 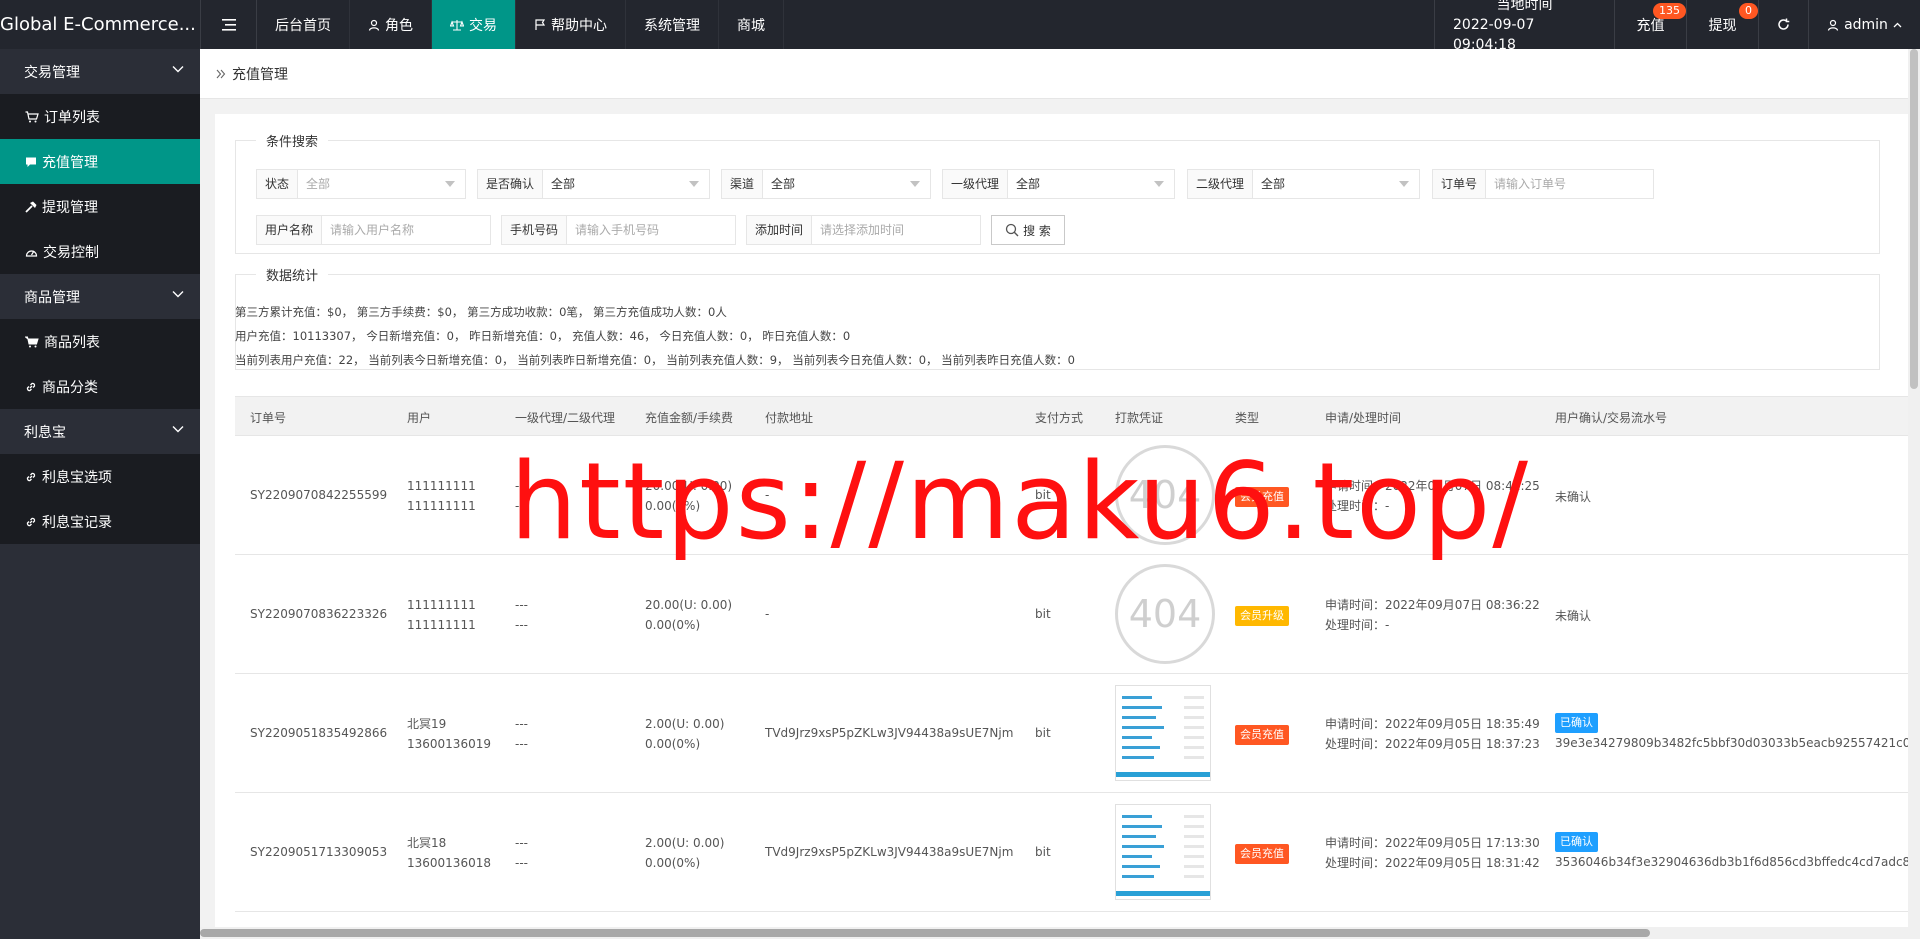 I want to click on vertical-scroll-thumb, so click(x=1914, y=219).